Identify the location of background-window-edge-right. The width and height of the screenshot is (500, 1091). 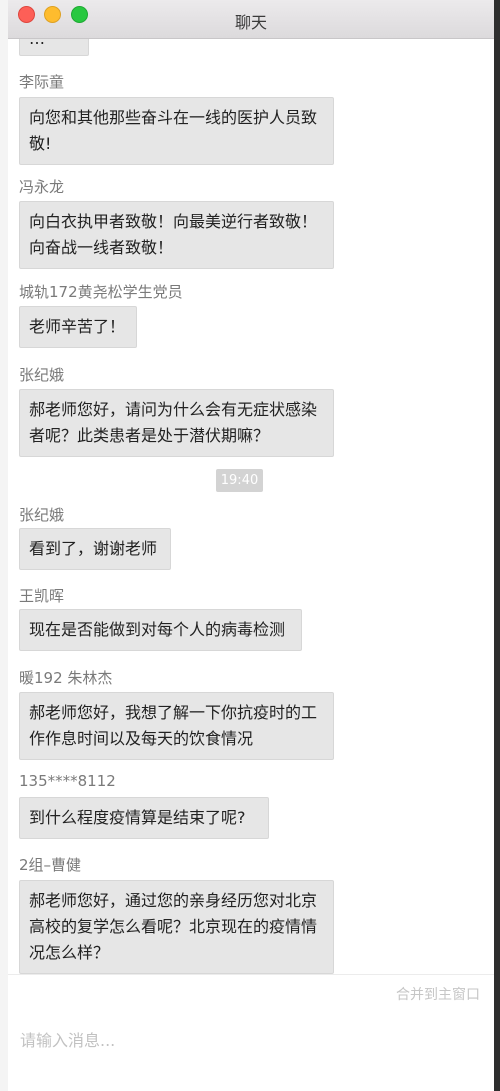
(497, 545).